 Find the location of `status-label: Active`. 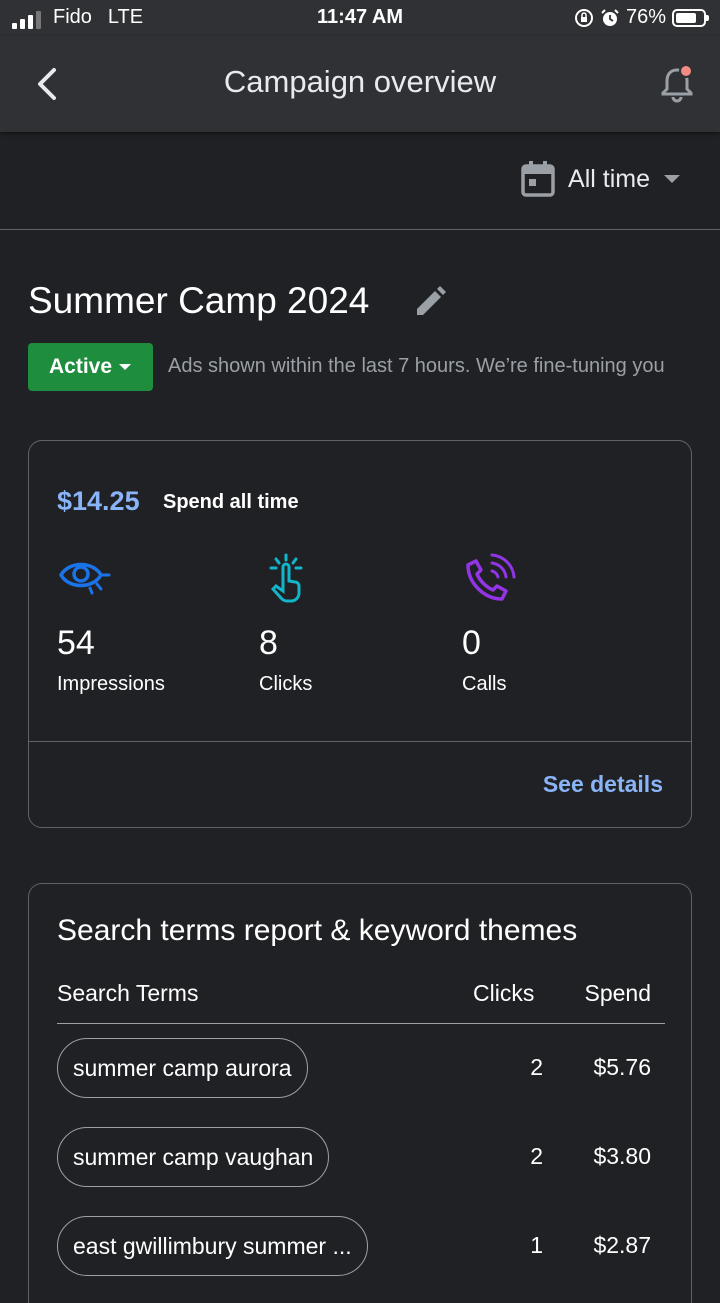

status-label: Active is located at coordinates (80, 366).